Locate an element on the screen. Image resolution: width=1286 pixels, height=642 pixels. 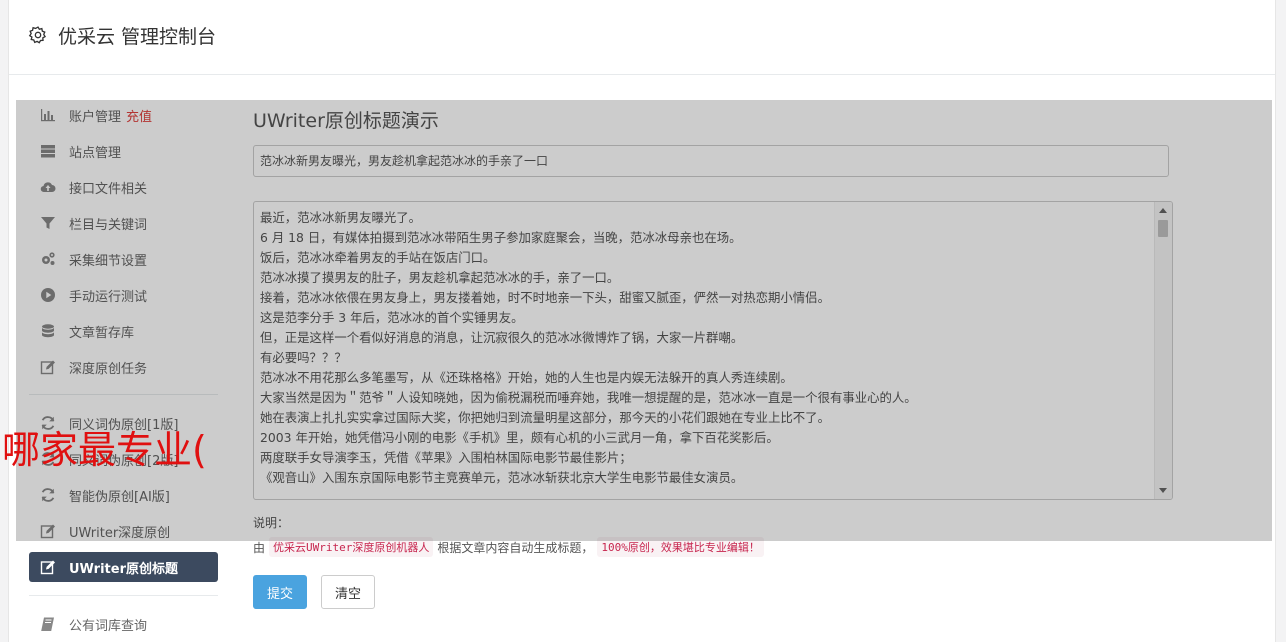
sidebar-item-uwriter-title: UWriter原创标题 is located at coordinates (123, 567).